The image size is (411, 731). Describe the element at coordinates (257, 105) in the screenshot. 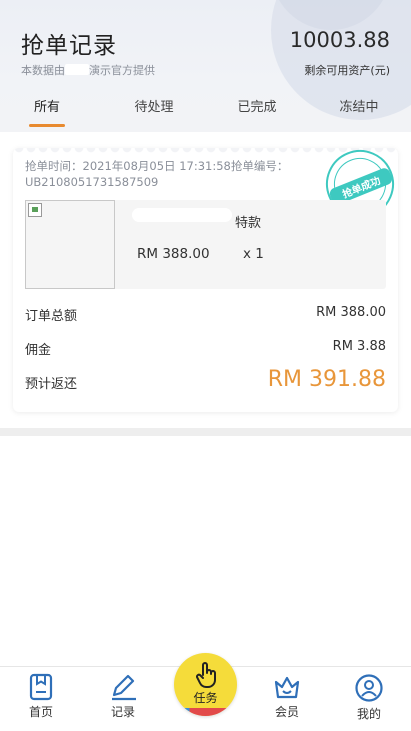

I see `tab-completed: 已完成` at that location.